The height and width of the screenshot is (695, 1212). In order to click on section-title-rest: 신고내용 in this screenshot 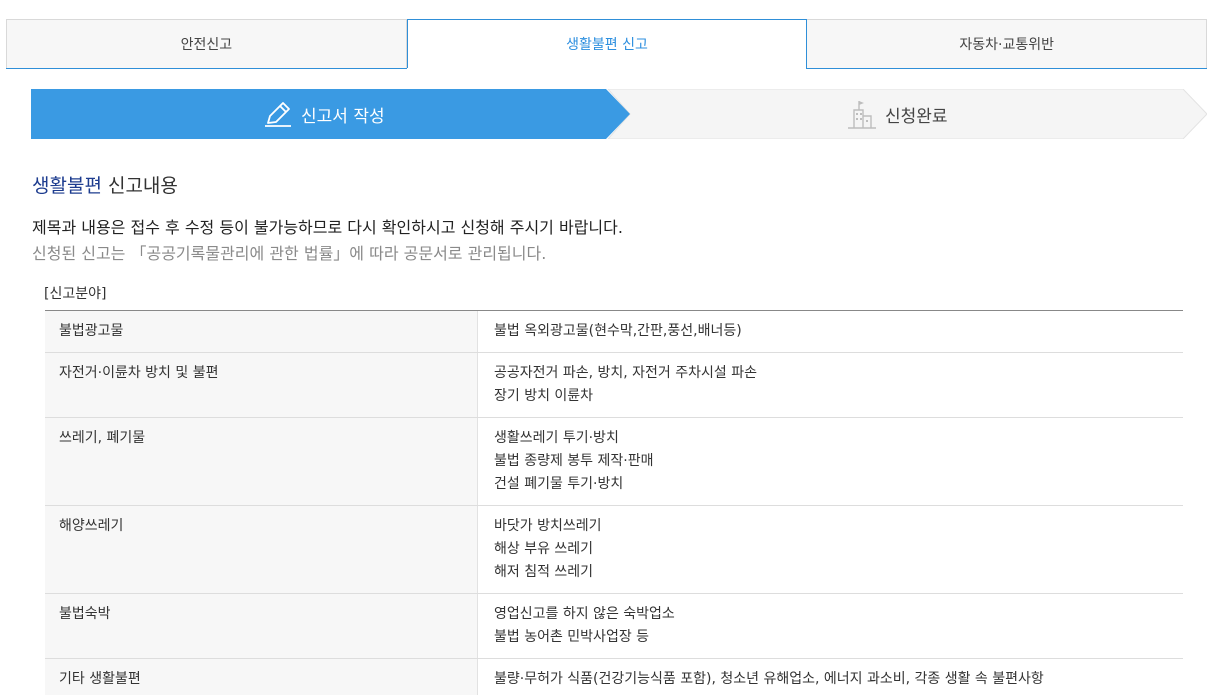, I will do `click(139, 186)`.